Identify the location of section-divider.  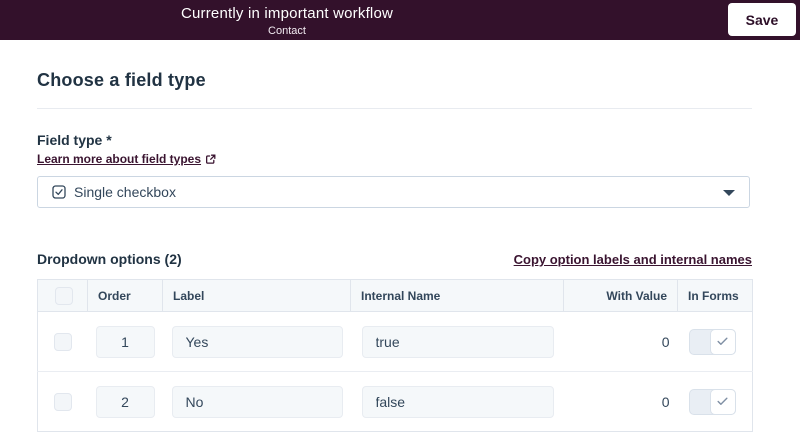
(394, 108).